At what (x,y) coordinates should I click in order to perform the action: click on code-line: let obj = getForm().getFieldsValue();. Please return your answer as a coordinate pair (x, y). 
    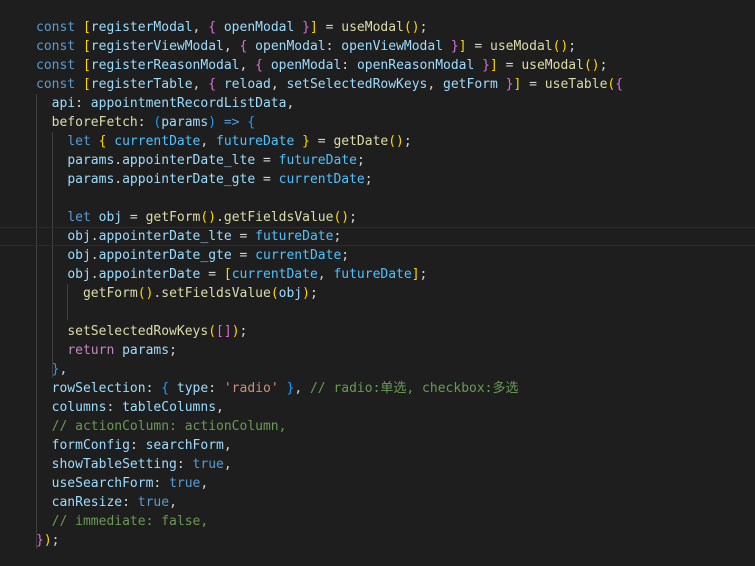
    Looking at the image, I should click on (395, 217).